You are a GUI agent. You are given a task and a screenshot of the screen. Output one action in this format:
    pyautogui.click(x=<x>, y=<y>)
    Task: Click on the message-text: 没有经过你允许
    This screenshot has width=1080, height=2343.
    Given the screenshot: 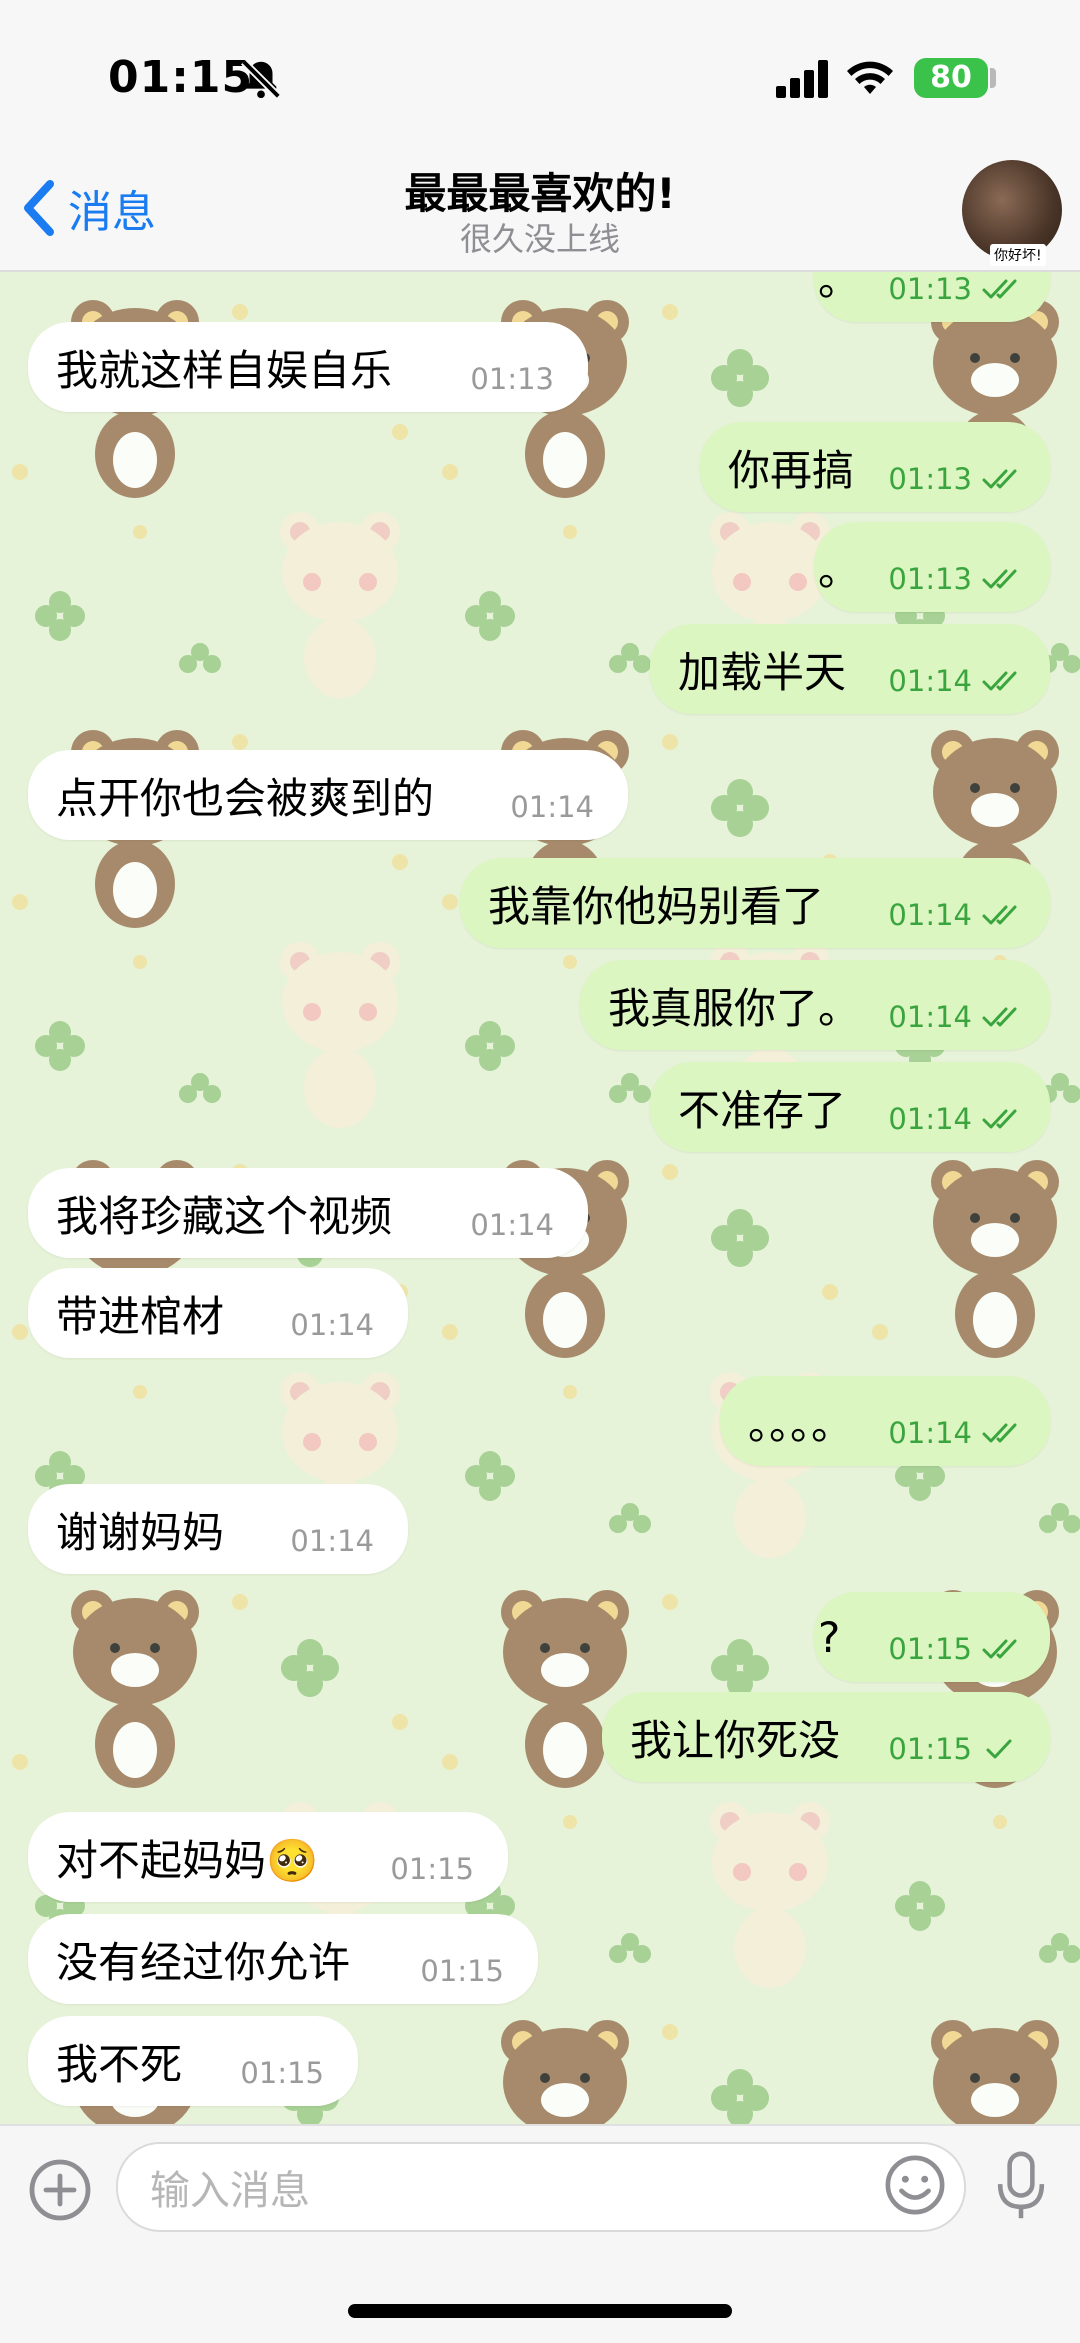 What is the action you would take?
    pyautogui.click(x=203, y=1962)
    